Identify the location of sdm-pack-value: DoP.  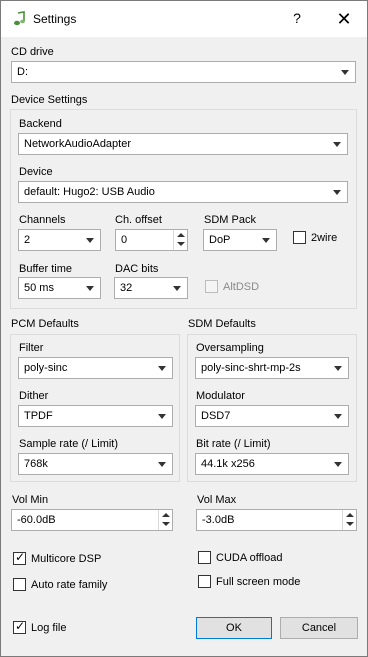
(220, 240).